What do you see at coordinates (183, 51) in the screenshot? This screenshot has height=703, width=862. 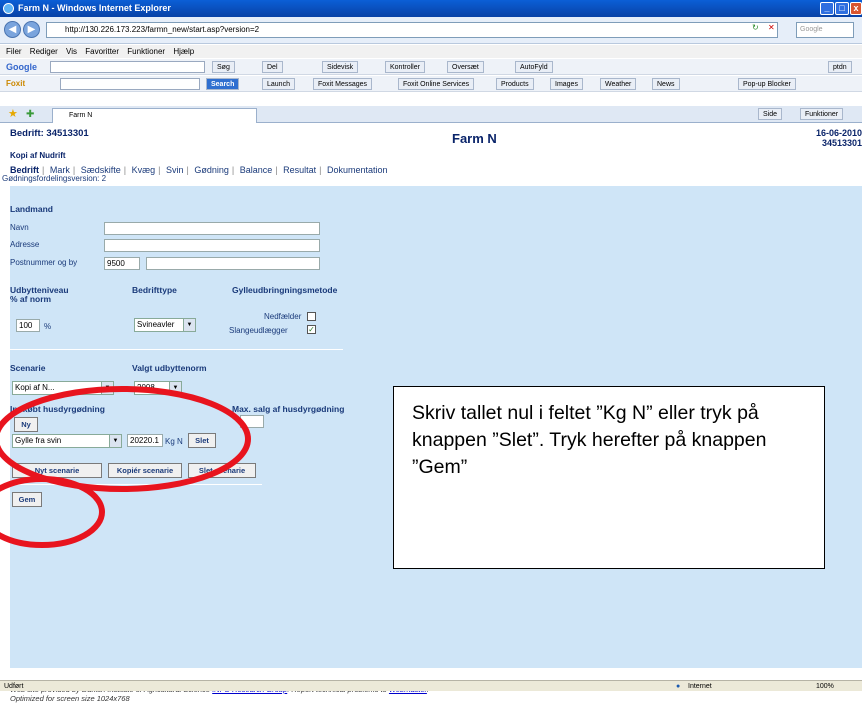 I see `menu-hjaelp: Hjælp` at bounding box center [183, 51].